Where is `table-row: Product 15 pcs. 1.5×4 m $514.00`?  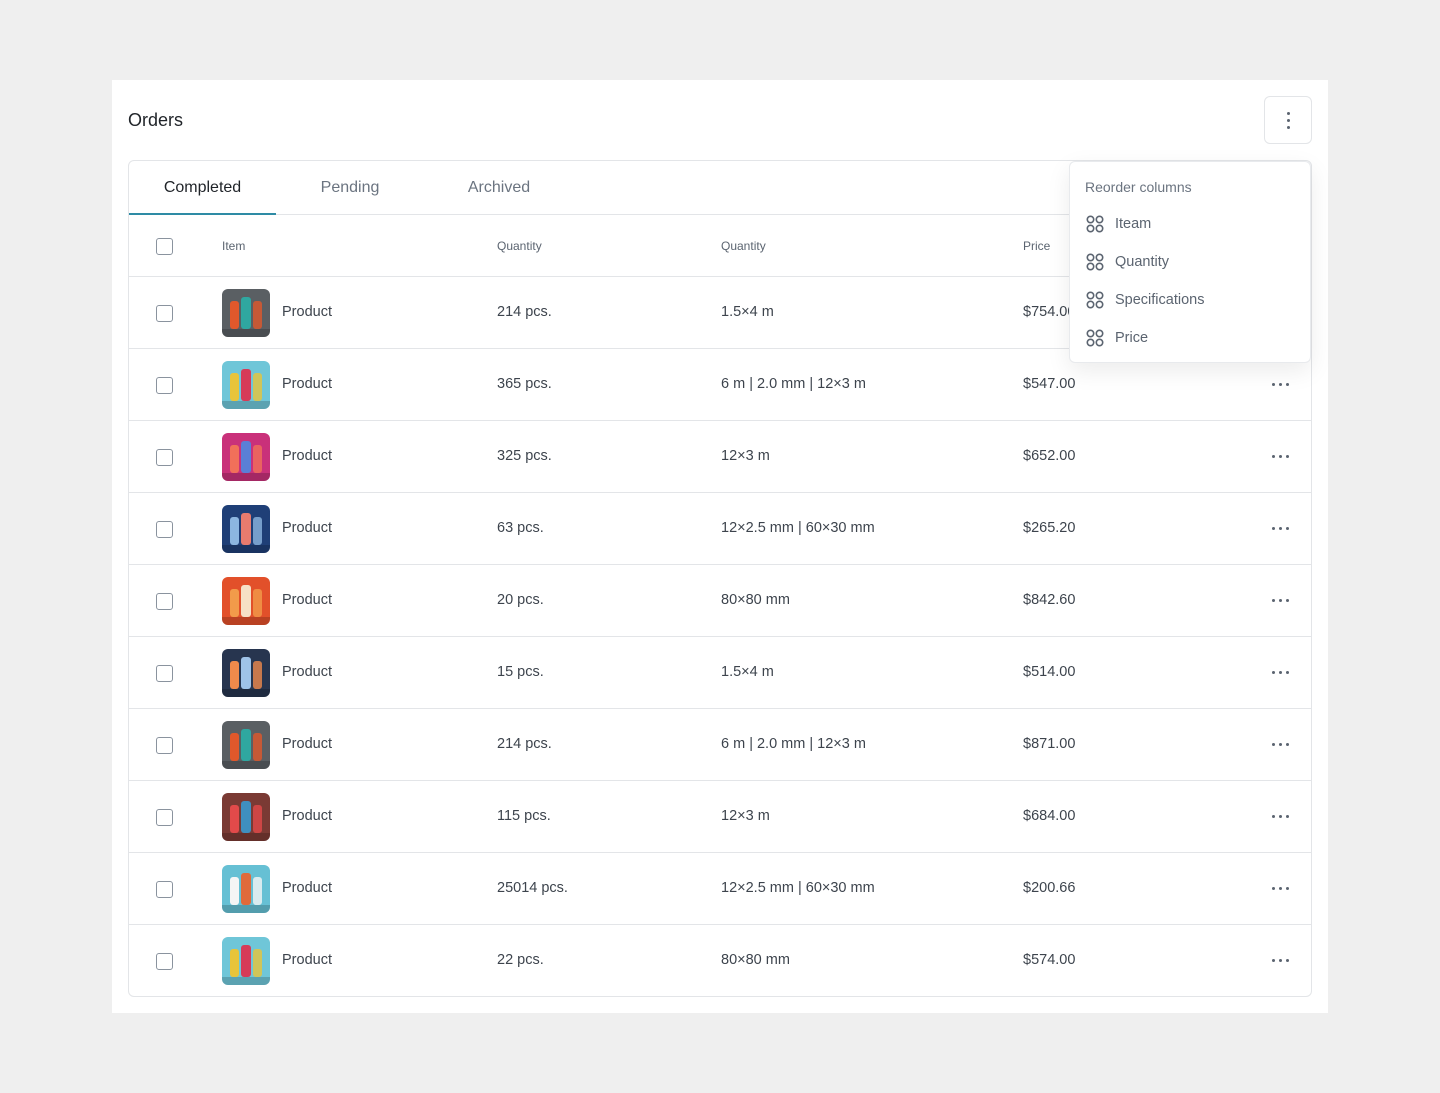
table-row: Product 15 pcs. 1.5×4 m $514.00 is located at coordinates (720, 673).